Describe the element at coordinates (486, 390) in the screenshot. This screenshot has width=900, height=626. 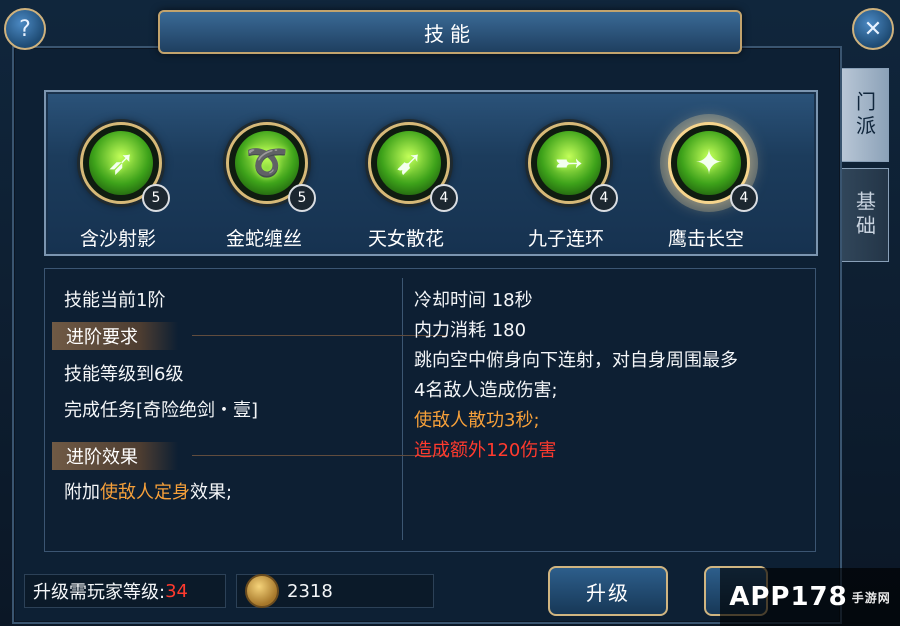
I see `description-text: 4名敌人造成伤害;` at that location.